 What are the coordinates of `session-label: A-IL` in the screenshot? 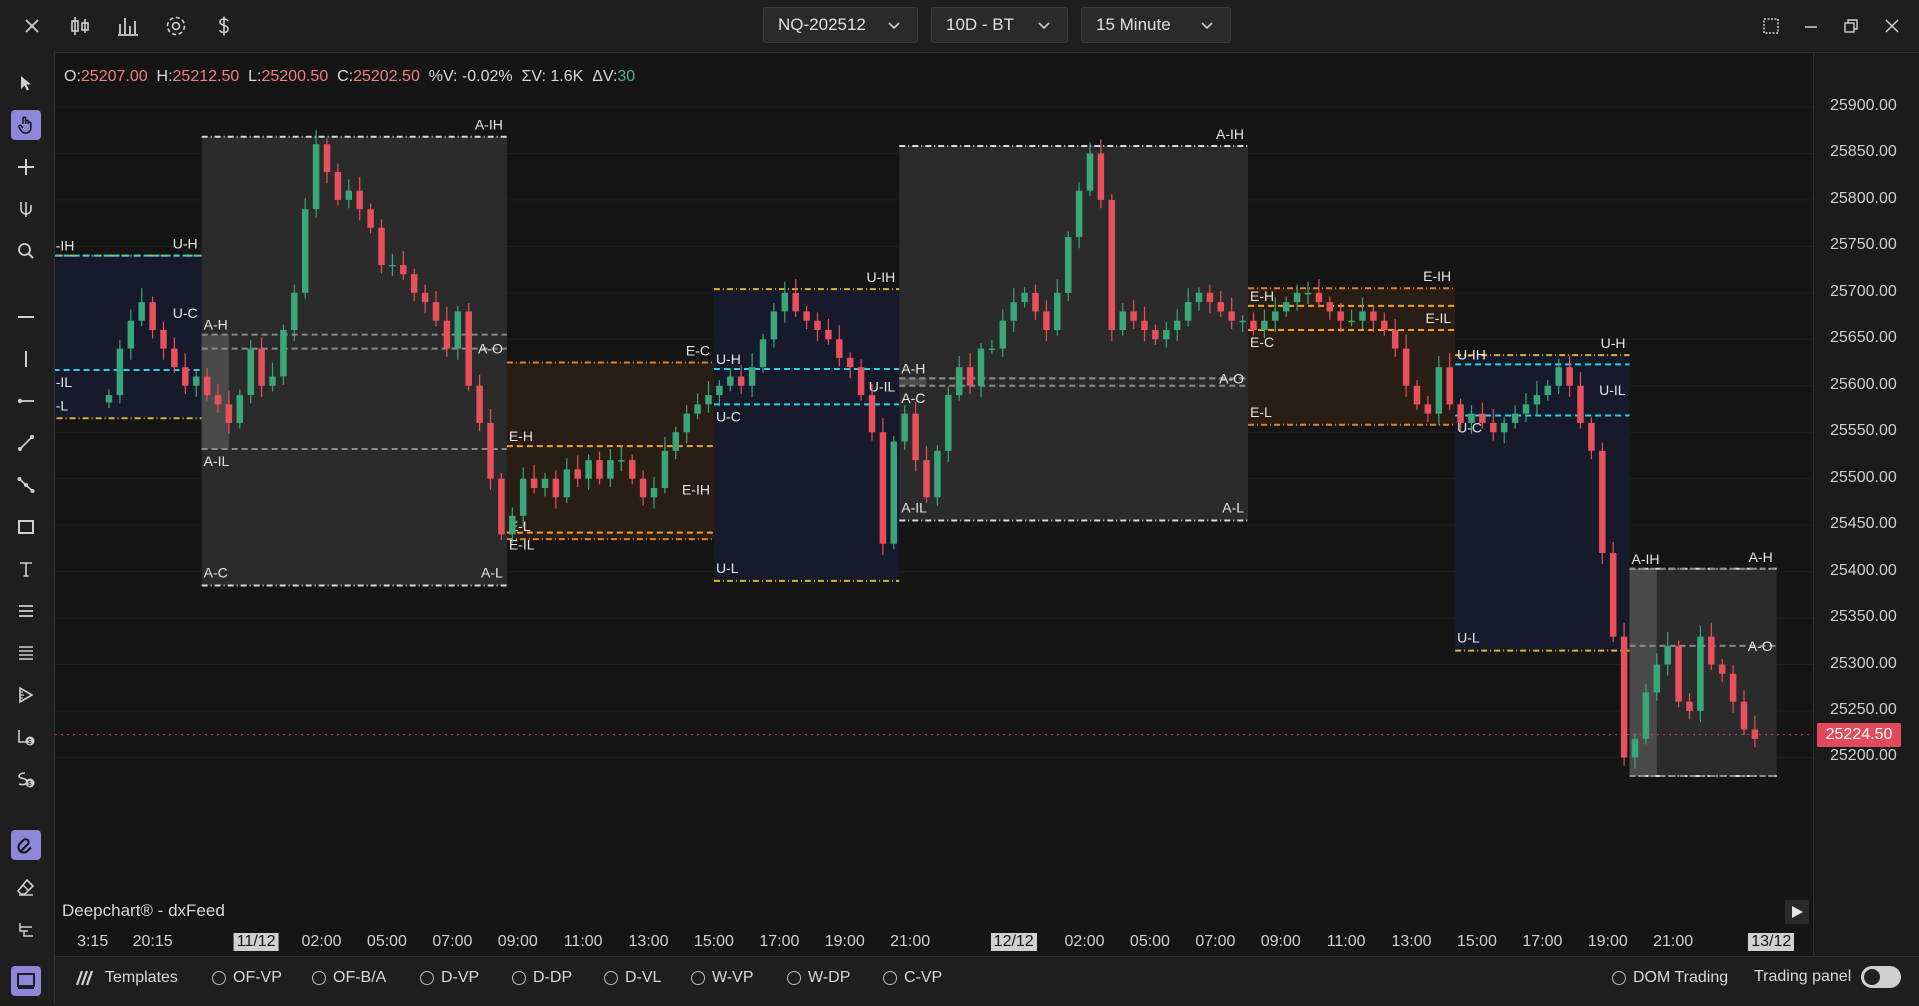 It's located at (217, 461).